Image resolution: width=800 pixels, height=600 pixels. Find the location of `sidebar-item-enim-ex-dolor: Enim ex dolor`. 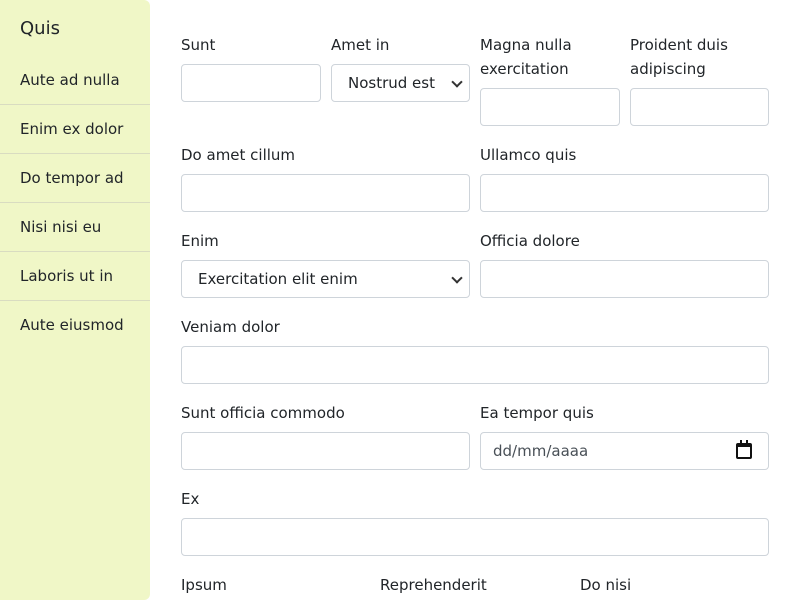

sidebar-item-enim-ex-dolor: Enim ex dolor is located at coordinates (75, 129).